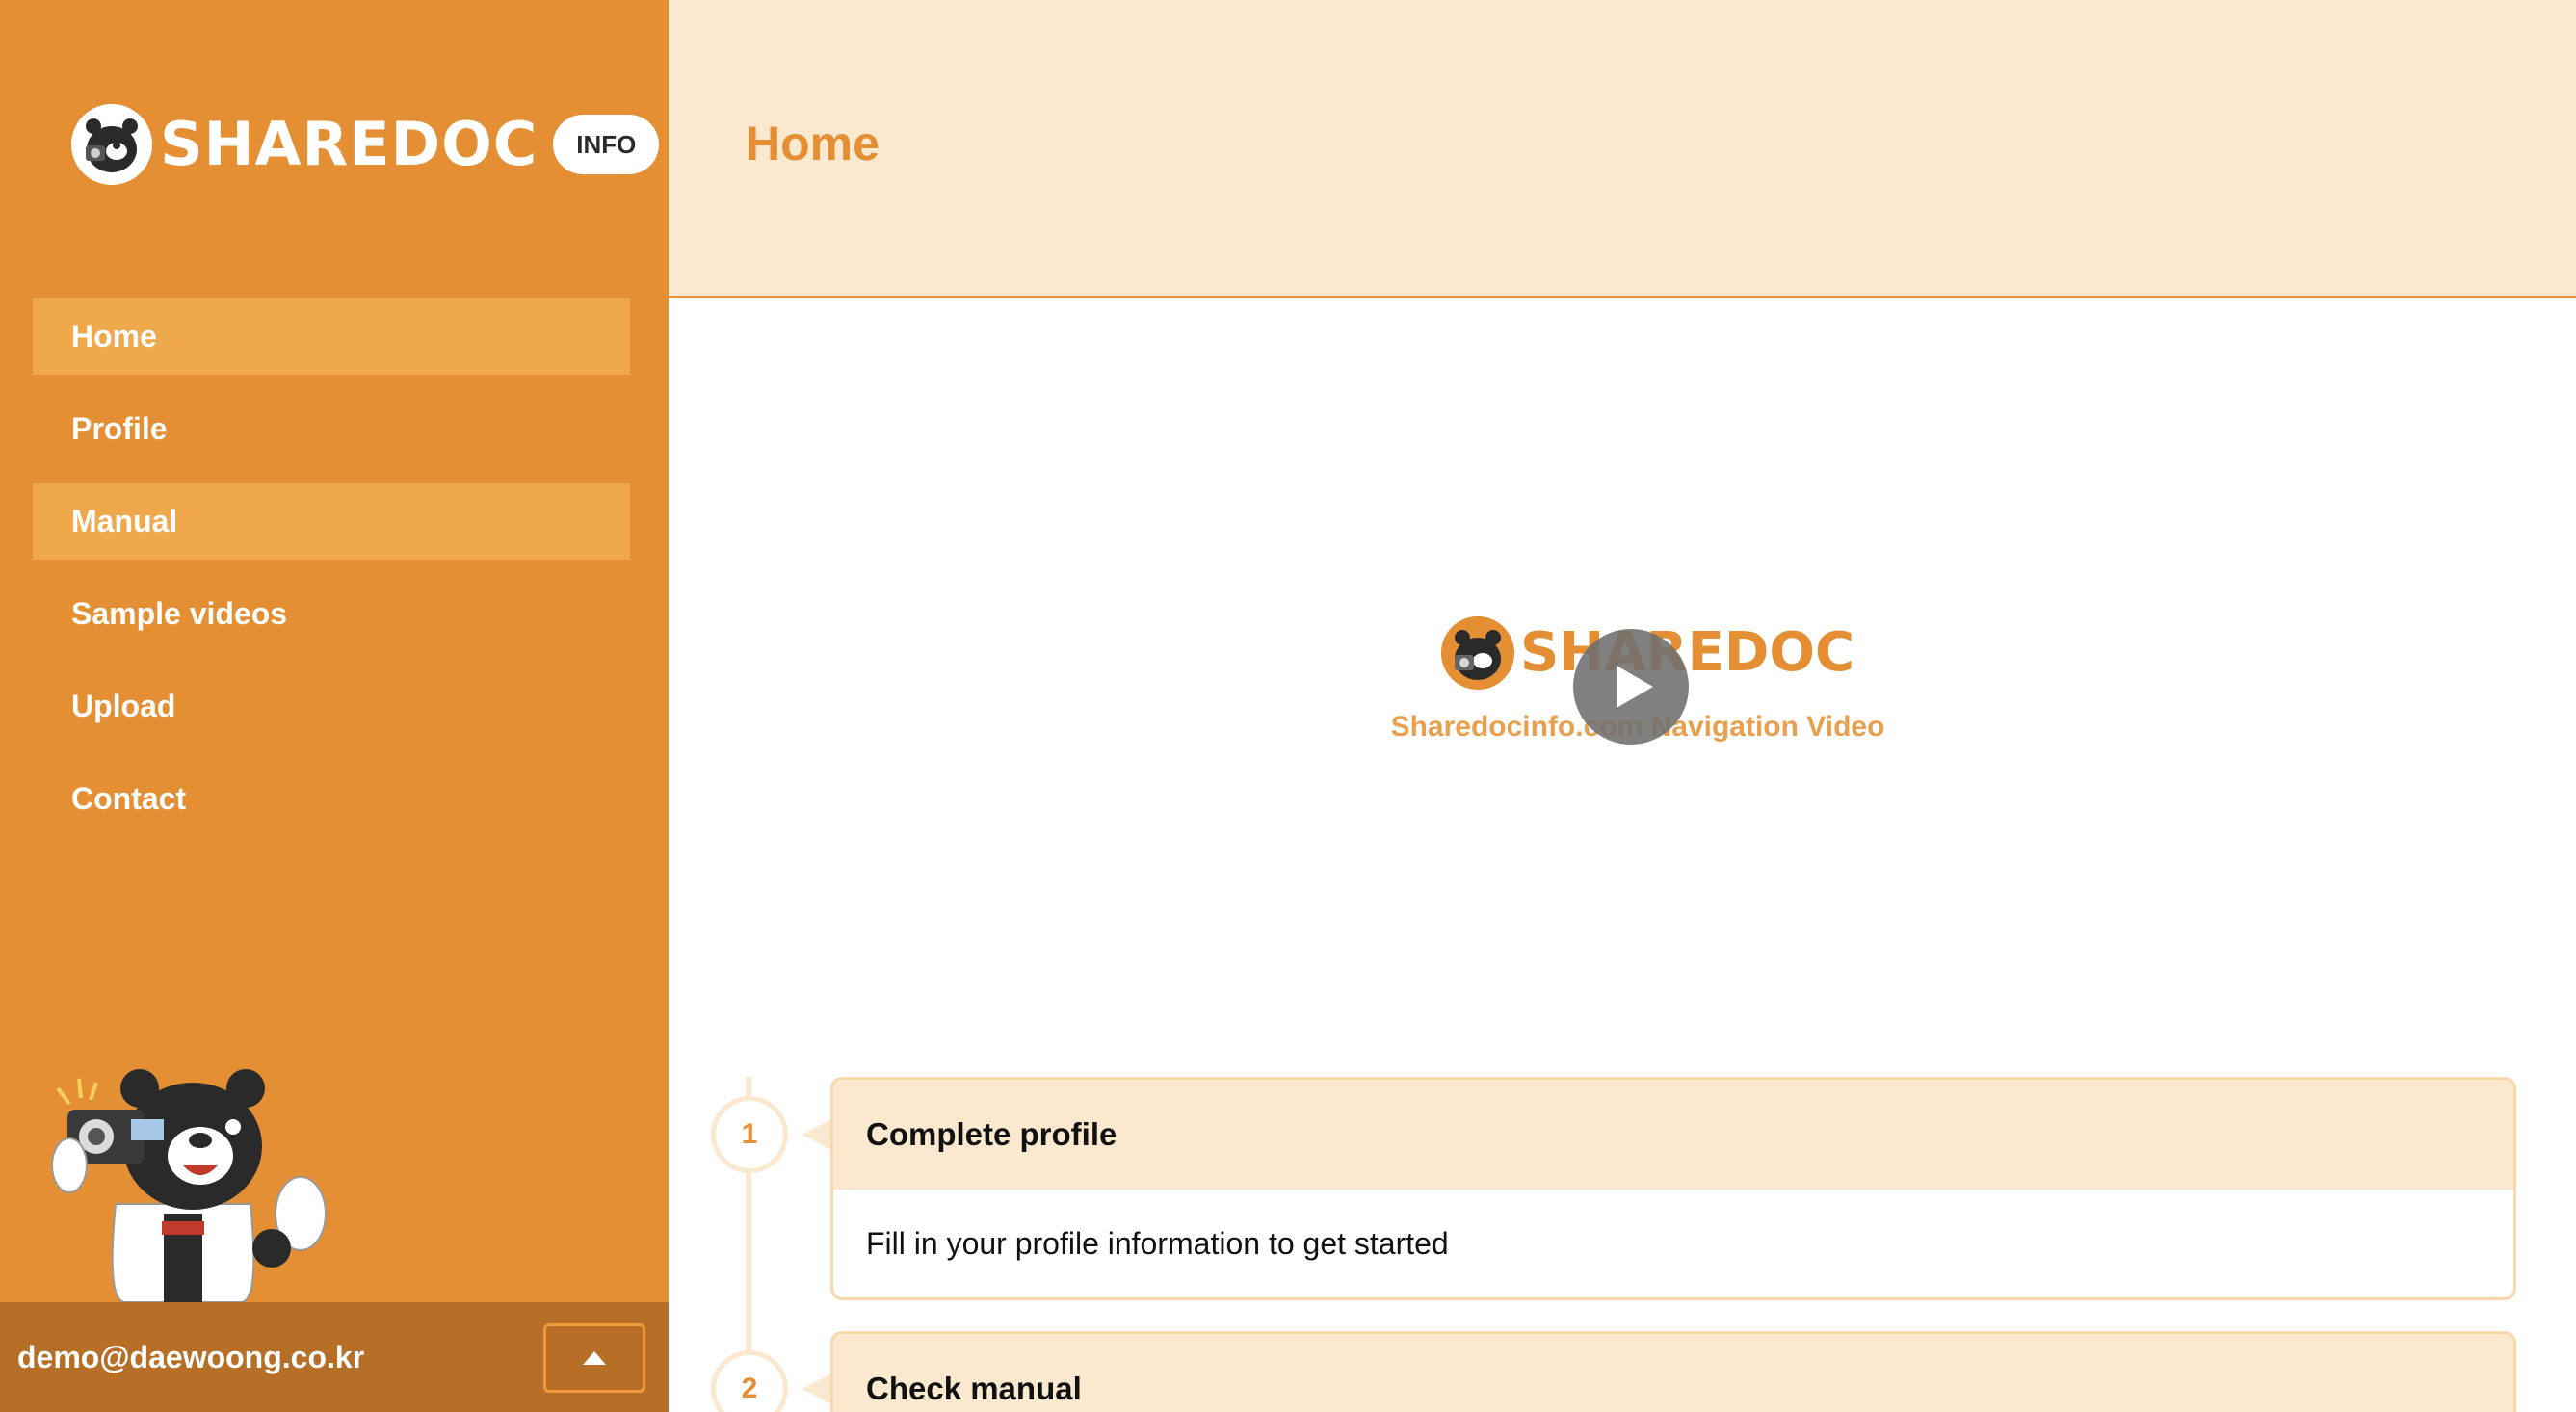 The height and width of the screenshot is (1412, 2576). I want to click on account-menu-toggle-button, so click(594, 1358).